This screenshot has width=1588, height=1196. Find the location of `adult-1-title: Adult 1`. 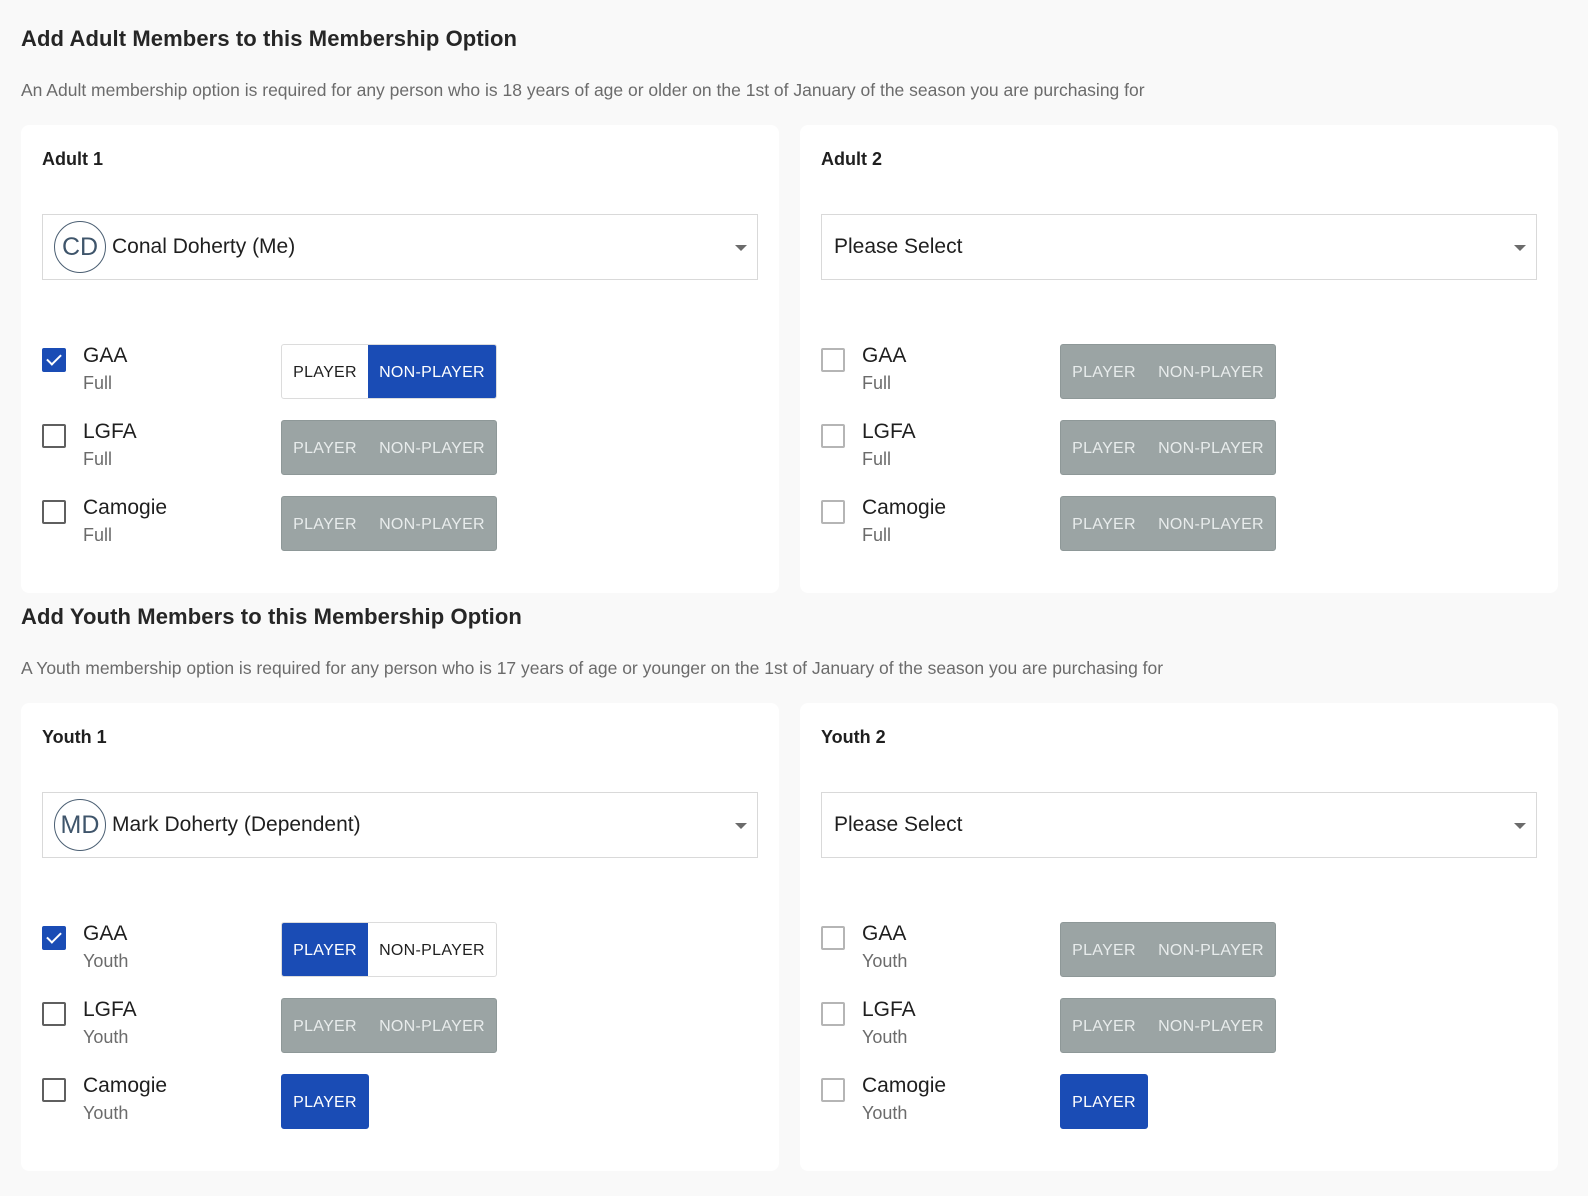

adult-1-title: Adult 1 is located at coordinates (72, 159).